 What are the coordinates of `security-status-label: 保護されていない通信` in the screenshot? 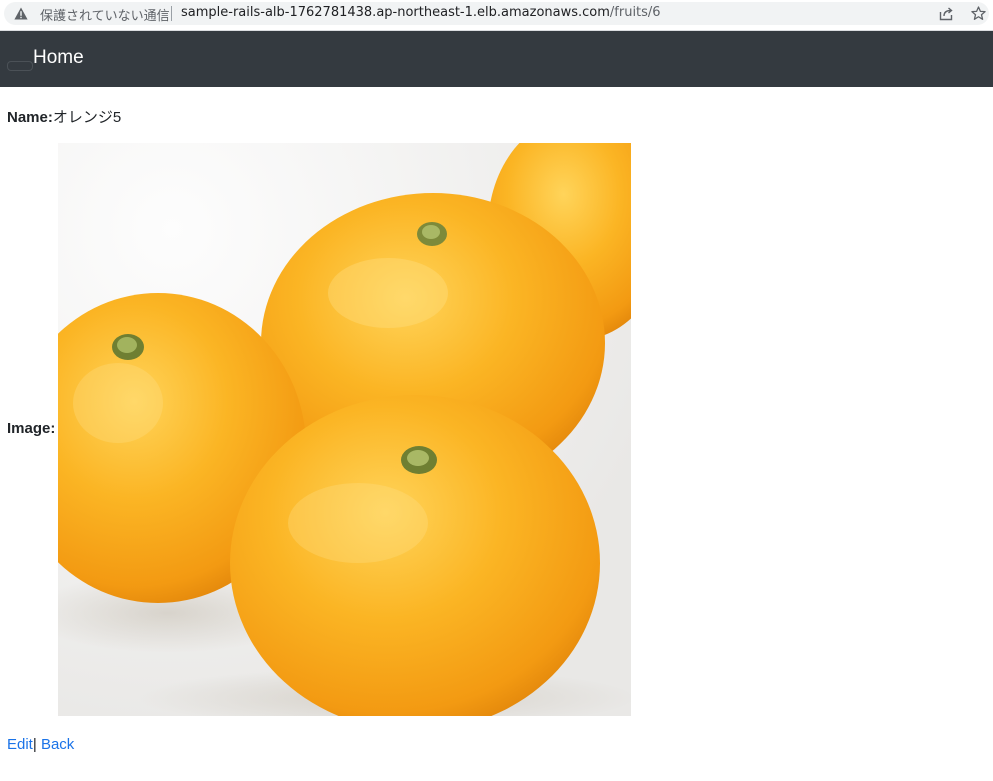 It's located at (105, 14).